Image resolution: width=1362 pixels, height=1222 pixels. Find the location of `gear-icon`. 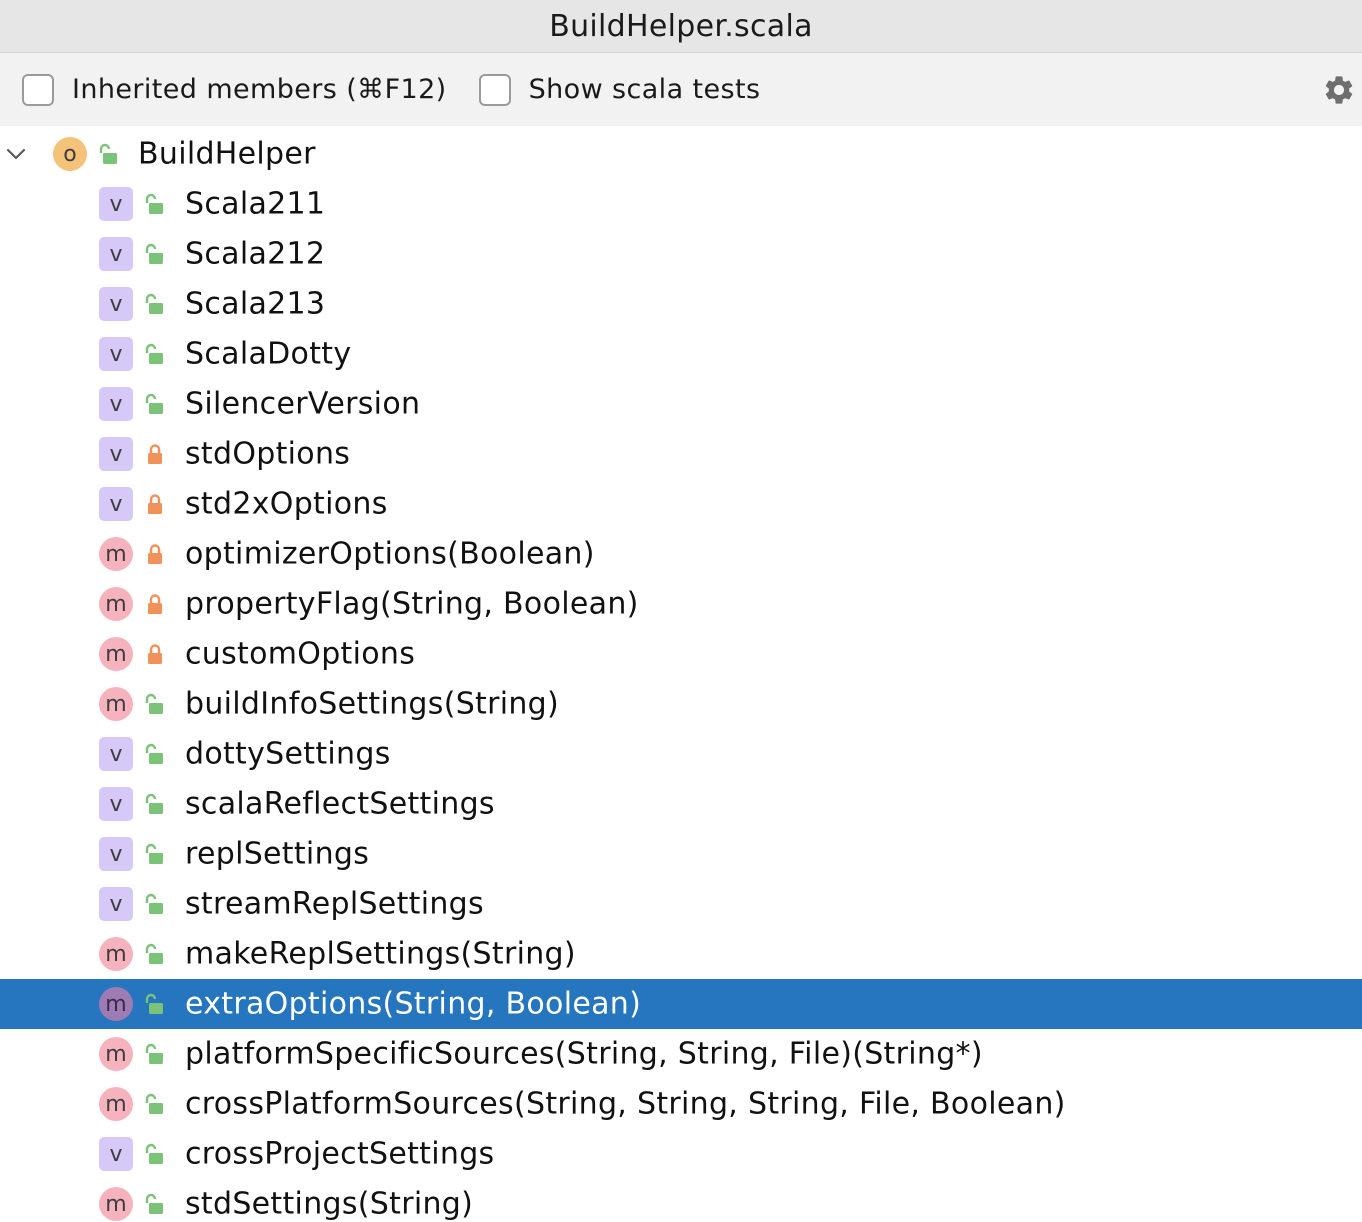

gear-icon is located at coordinates (1339, 90).